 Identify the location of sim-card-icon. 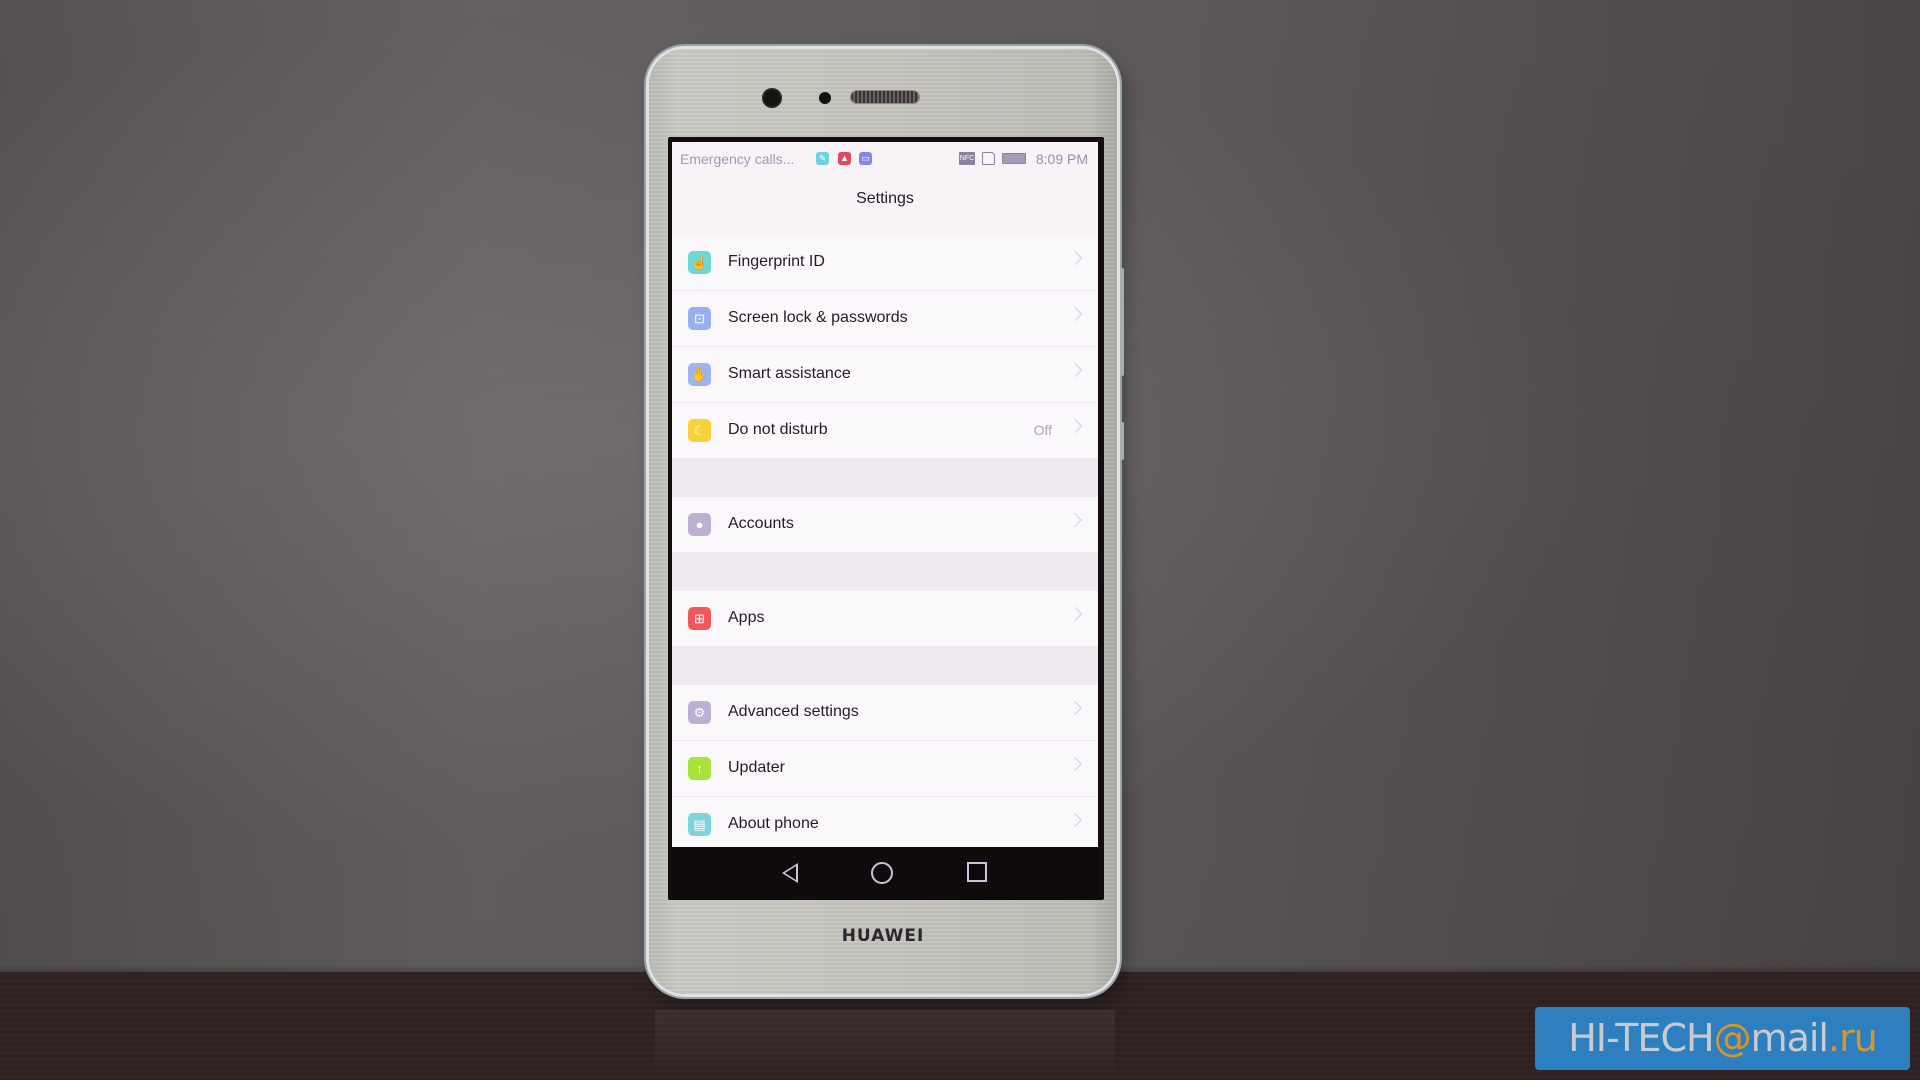
(988, 158).